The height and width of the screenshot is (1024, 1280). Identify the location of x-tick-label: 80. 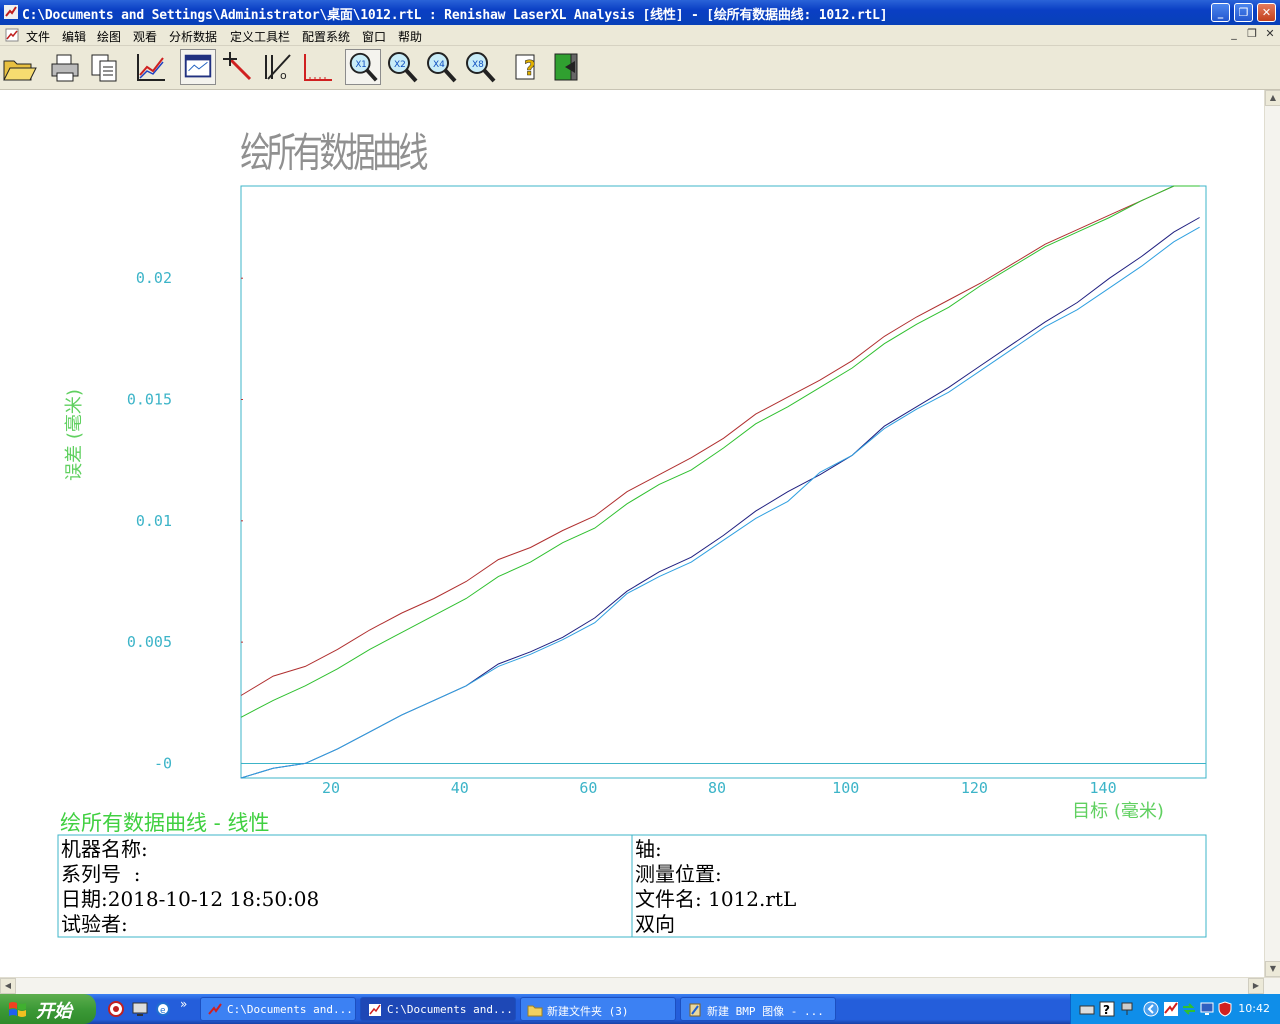
(717, 788).